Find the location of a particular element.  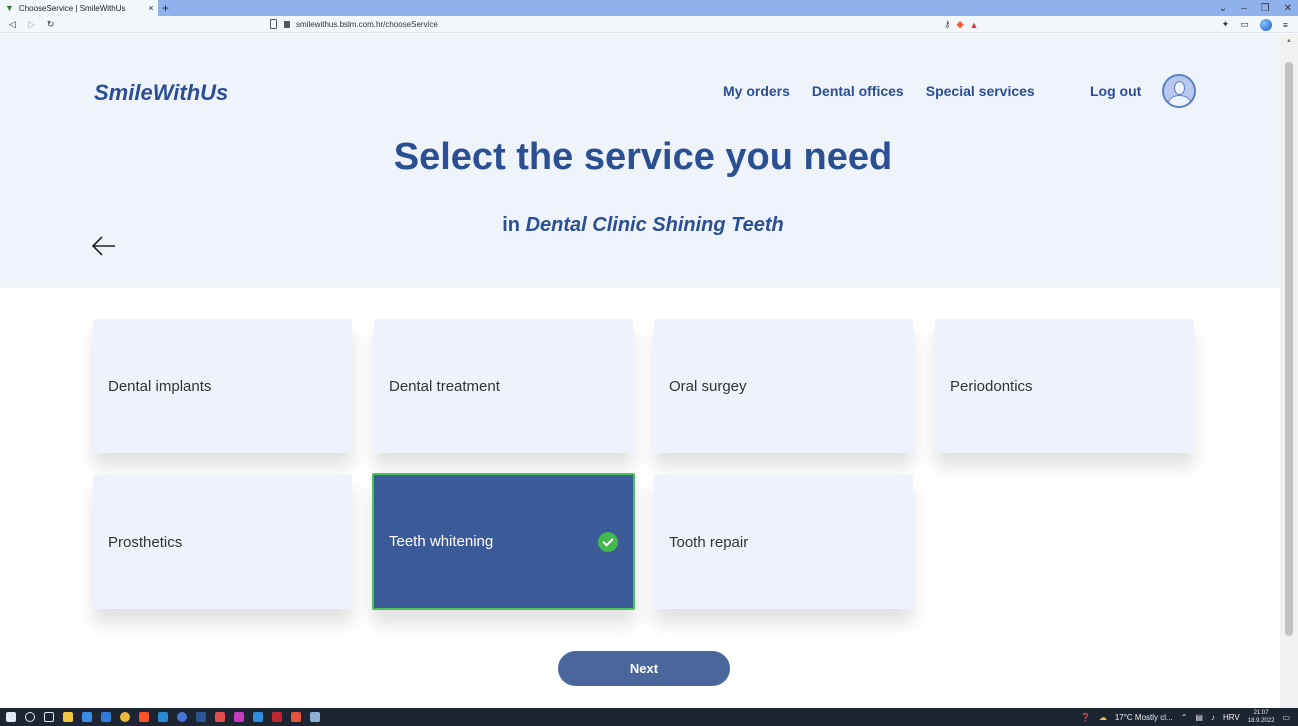

store-icon is located at coordinates (87, 717).